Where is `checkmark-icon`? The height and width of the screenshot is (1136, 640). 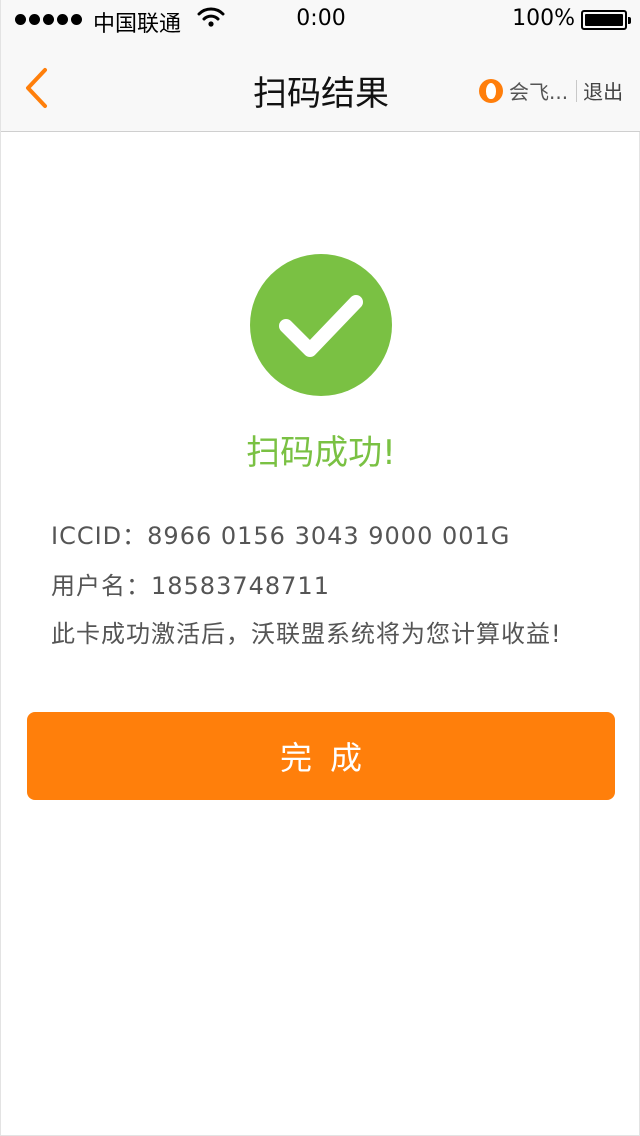
checkmark-icon is located at coordinates (321, 326).